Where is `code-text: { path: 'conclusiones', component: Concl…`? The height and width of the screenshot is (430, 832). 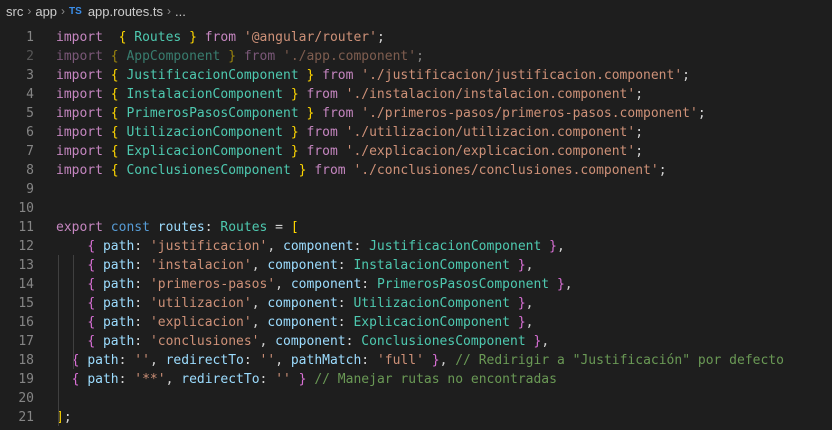 code-text: { path: 'conclusiones', component: Concl… is located at coordinates (444, 341).